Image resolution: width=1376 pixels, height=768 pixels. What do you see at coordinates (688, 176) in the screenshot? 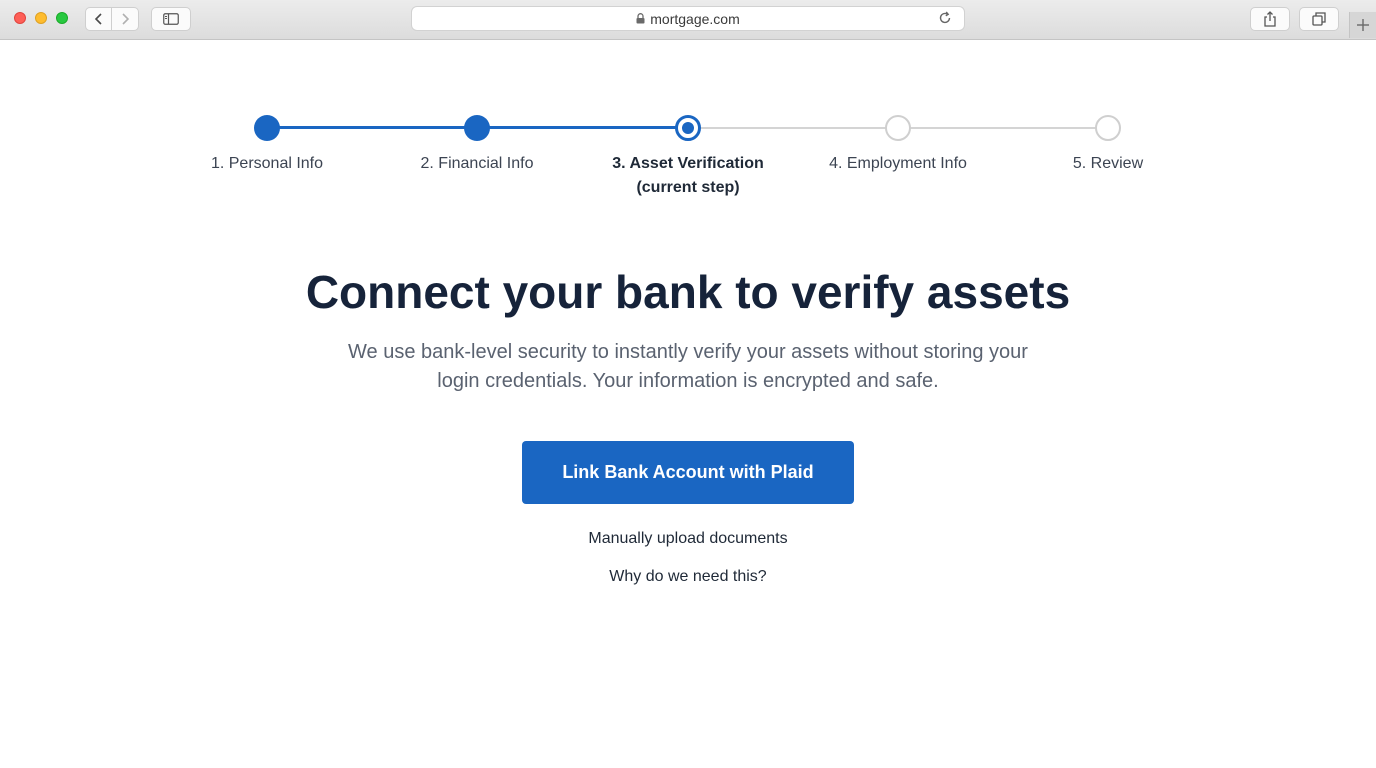
I see `step-label-asset-verification: 3. Asset Verification (current step)` at bounding box center [688, 176].